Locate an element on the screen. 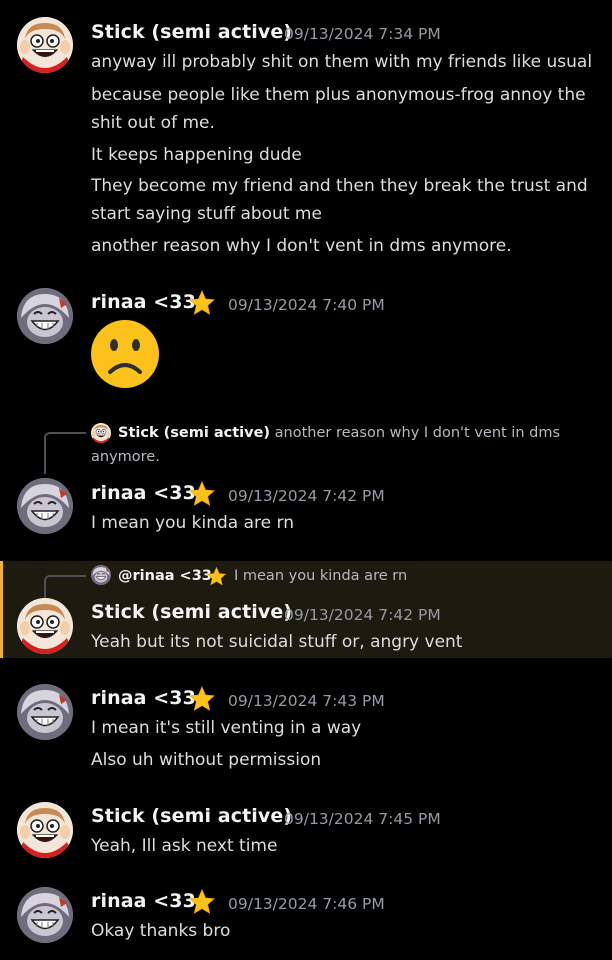  reply-author: @rinaa <33 is located at coordinates (165, 576).